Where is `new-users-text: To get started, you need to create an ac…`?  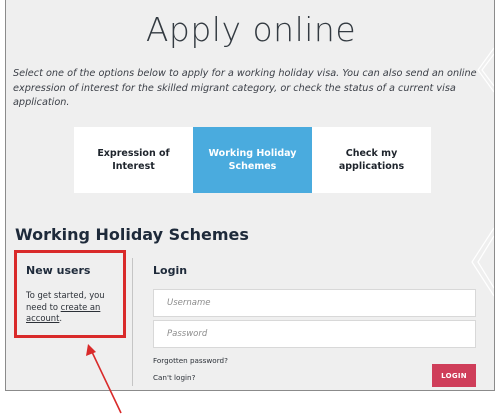
new-users-text: To get started, you need to create an ac… is located at coordinates (73, 307).